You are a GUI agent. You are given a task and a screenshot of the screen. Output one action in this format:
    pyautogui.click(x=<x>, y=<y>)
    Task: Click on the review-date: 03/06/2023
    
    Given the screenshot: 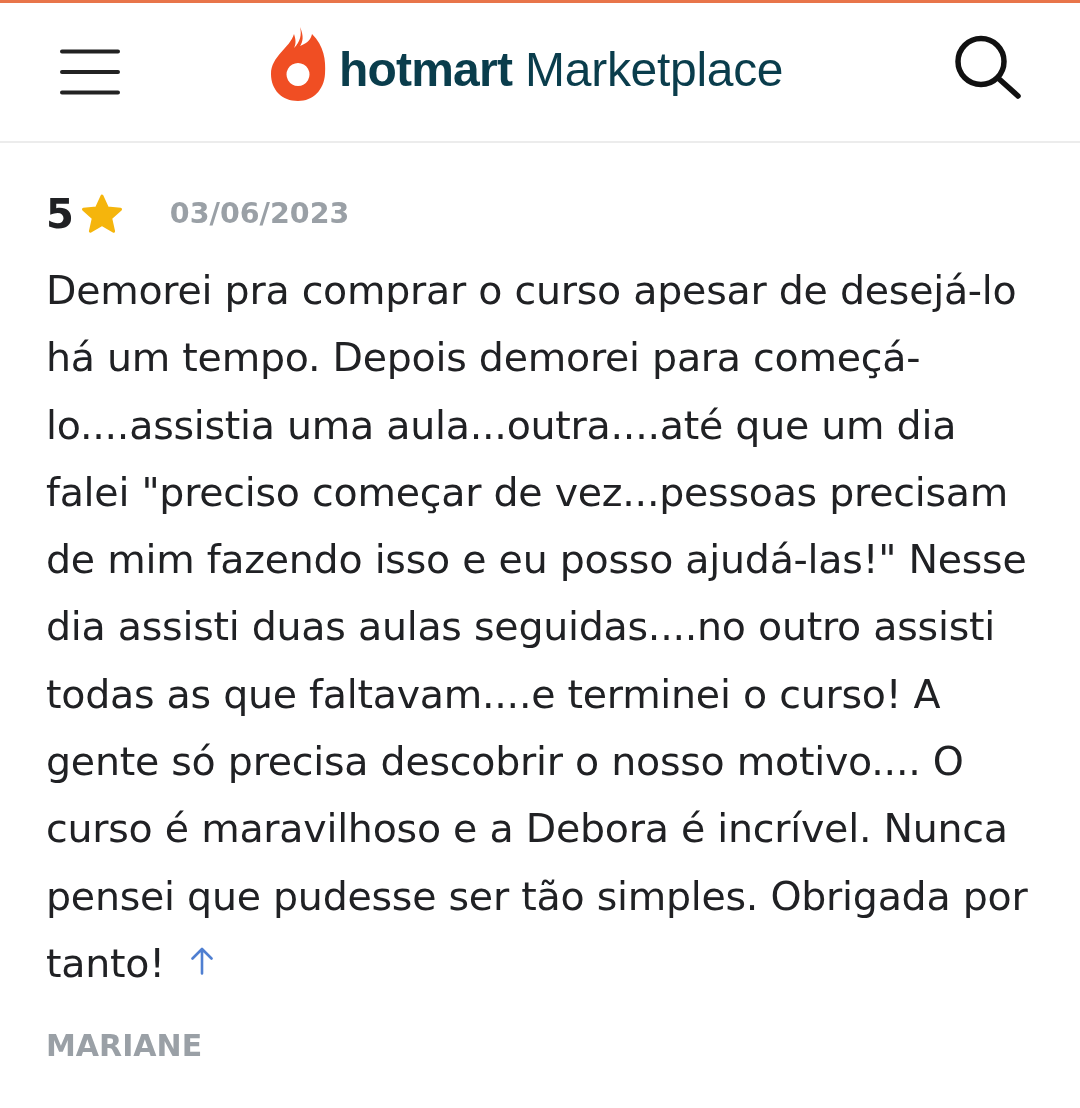 What is the action you would take?
    pyautogui.click(x=259, y=214)
    